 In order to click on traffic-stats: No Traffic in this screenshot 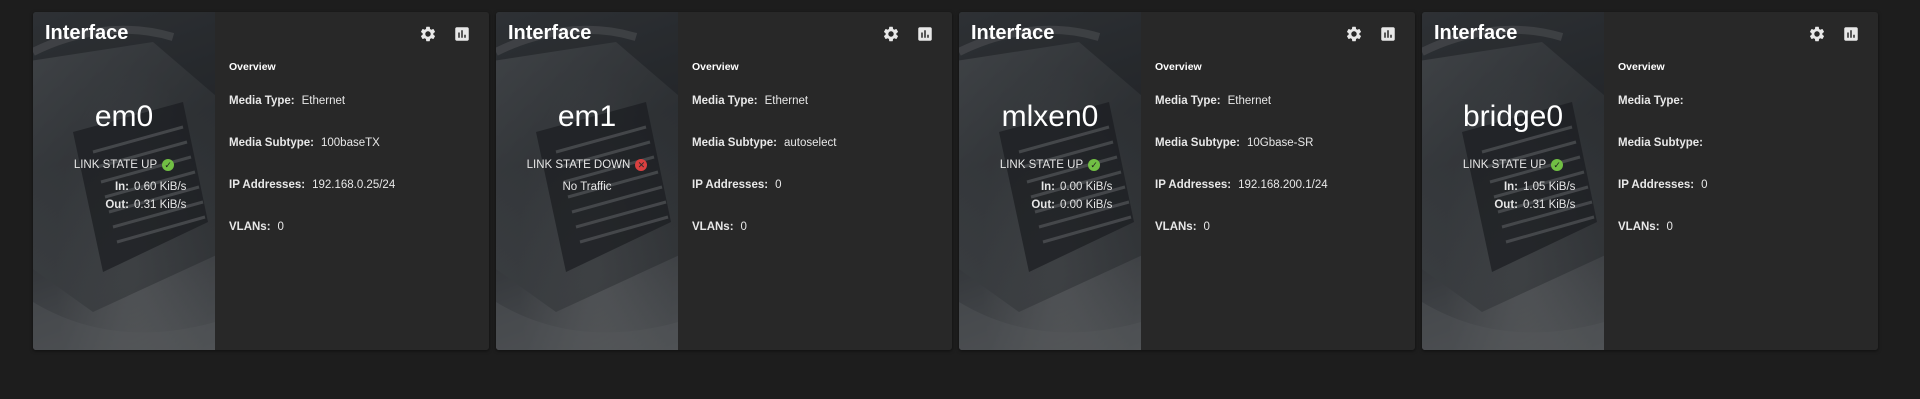, I will do `click(587, 187)`.